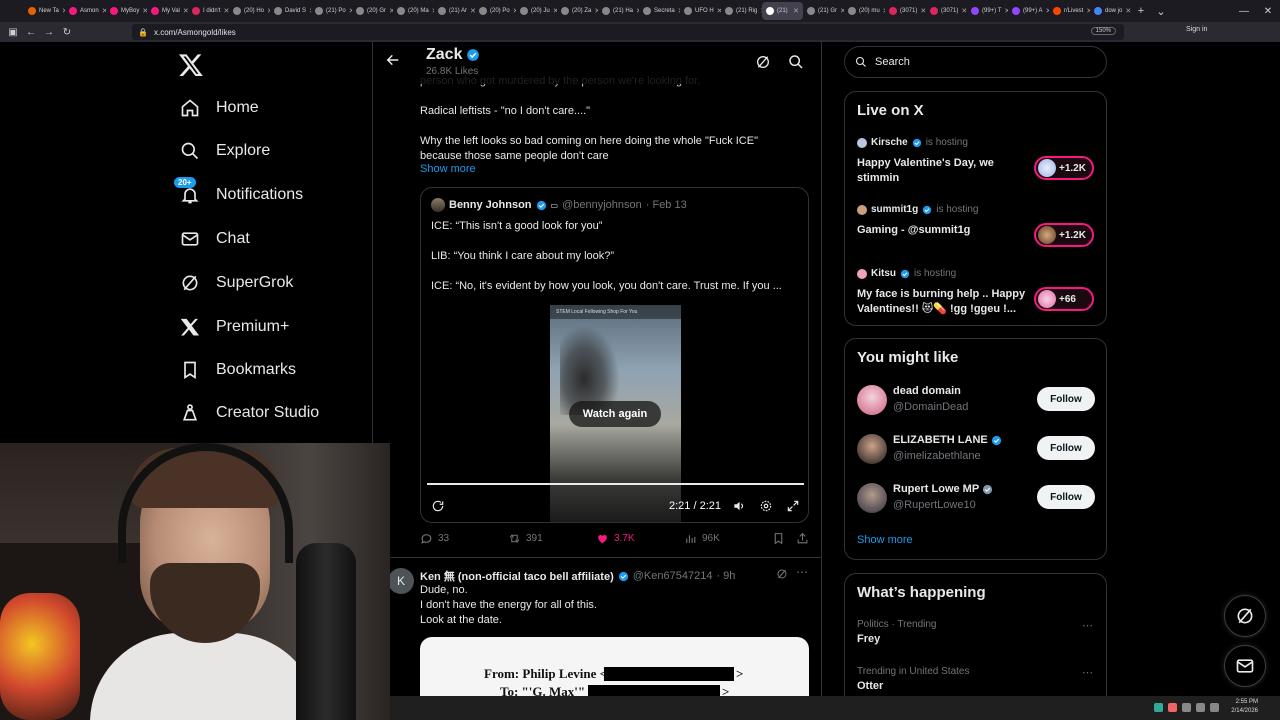  What do you see at coordinates (208, 11) in the screenshot?
I see `browser-tab: I didn't ✕` at bounding box center [208, 11].